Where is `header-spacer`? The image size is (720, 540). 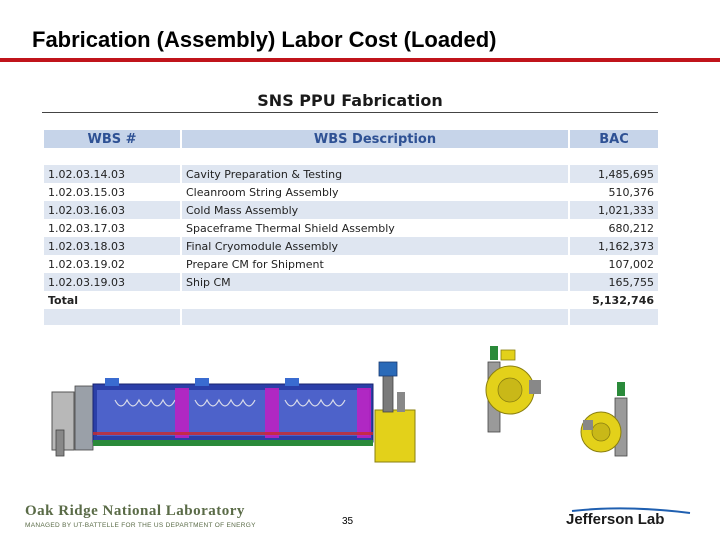
header-spacer is located at coordinates (351, 156).